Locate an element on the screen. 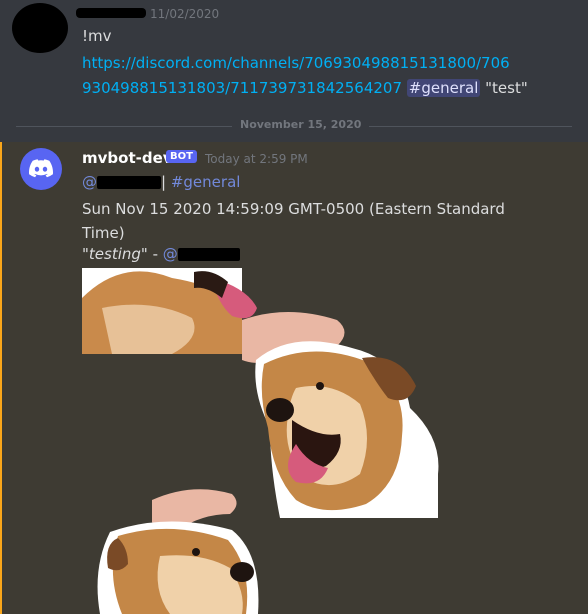  message-timestamp: Today at 2:59 PM is located at coordinates (256, 159).